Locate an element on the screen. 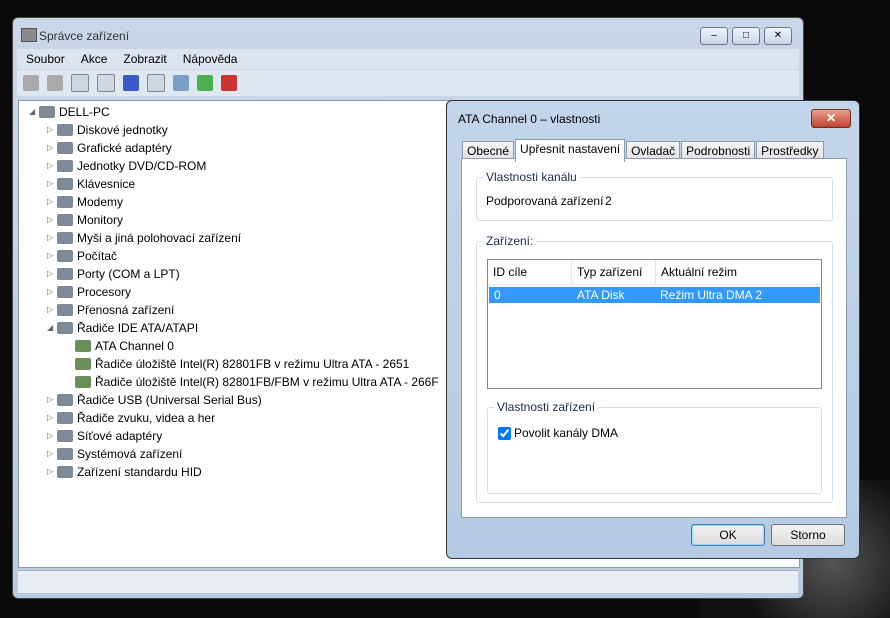  tree-item: ▷ Modemy is located at coordinates (85, 202).